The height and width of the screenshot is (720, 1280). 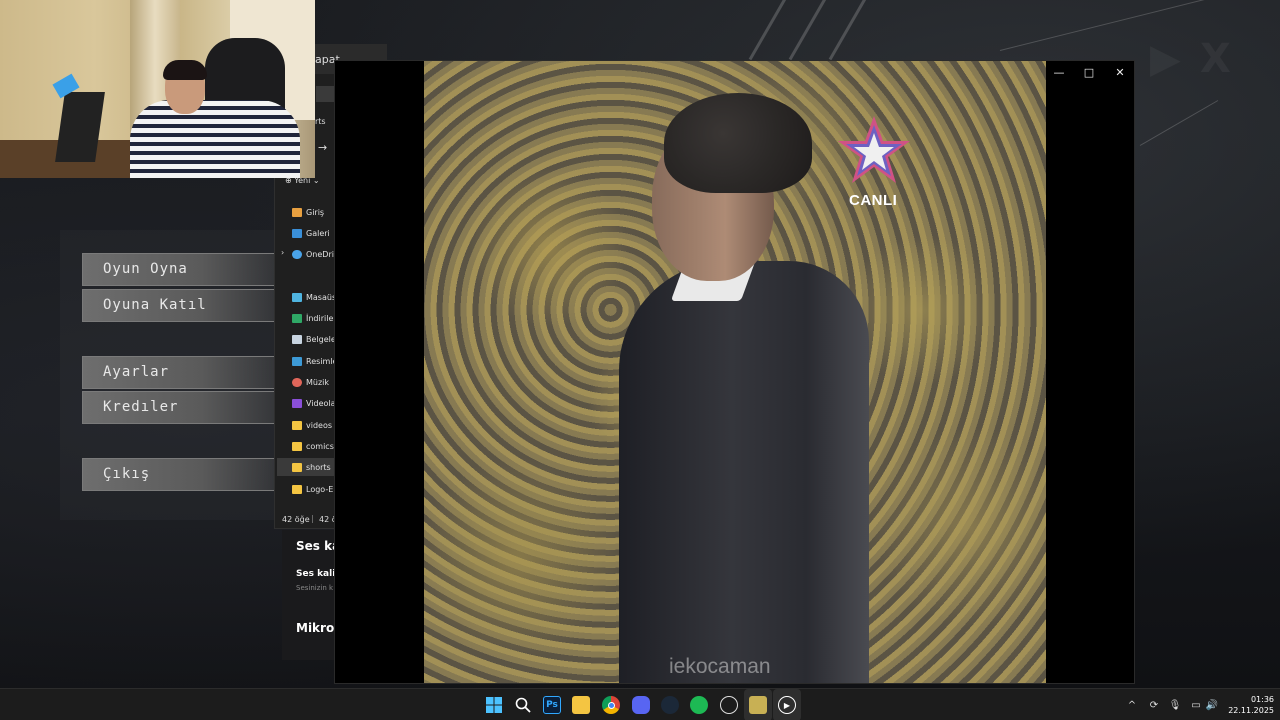 I want to click on x-icon: X, so click(x=1215, y=59).